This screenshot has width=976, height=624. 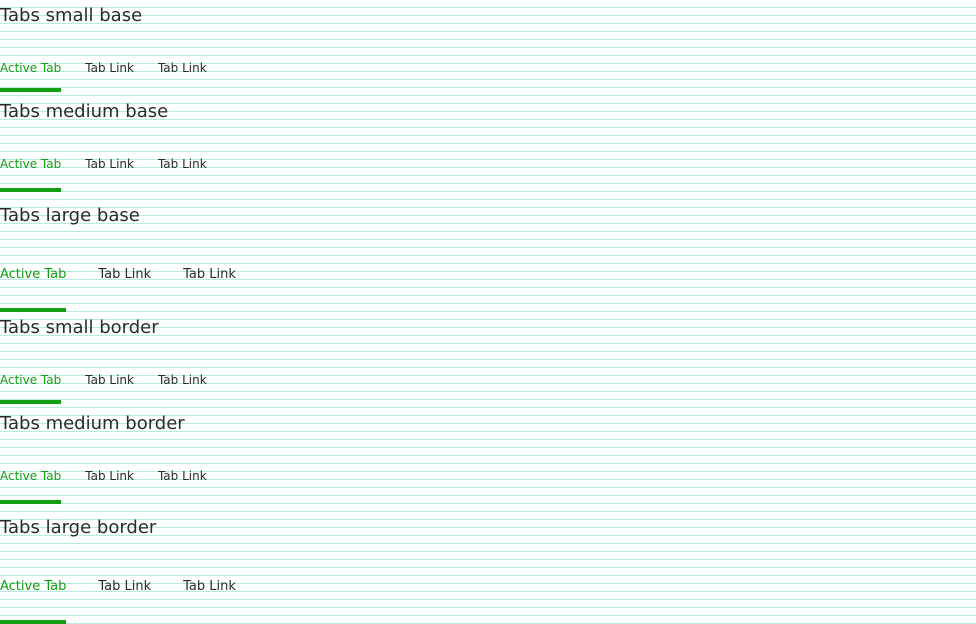 I want to click on section-title: Tabs medium border, so click(x=92, y=423).